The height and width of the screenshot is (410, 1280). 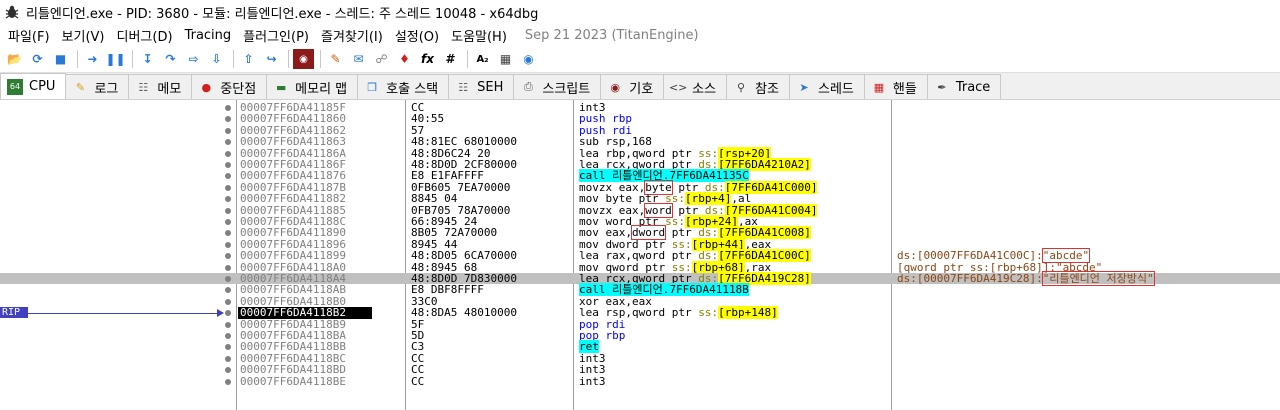 I want to click on references-icon: ⚲, so click(x=741, y=87).